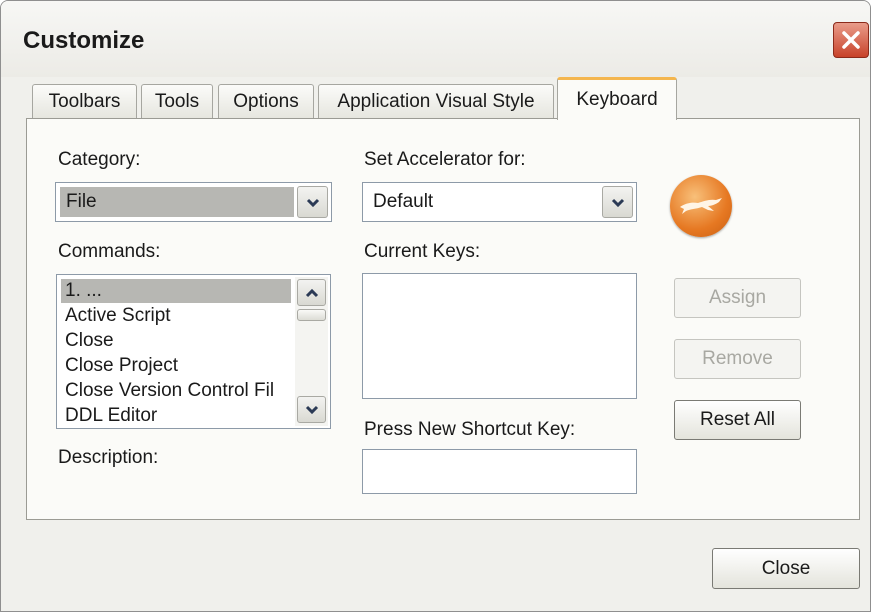 The width and height of the screenshot is (871, 612). I want to click on scroll-up-button, so click(311, 292).